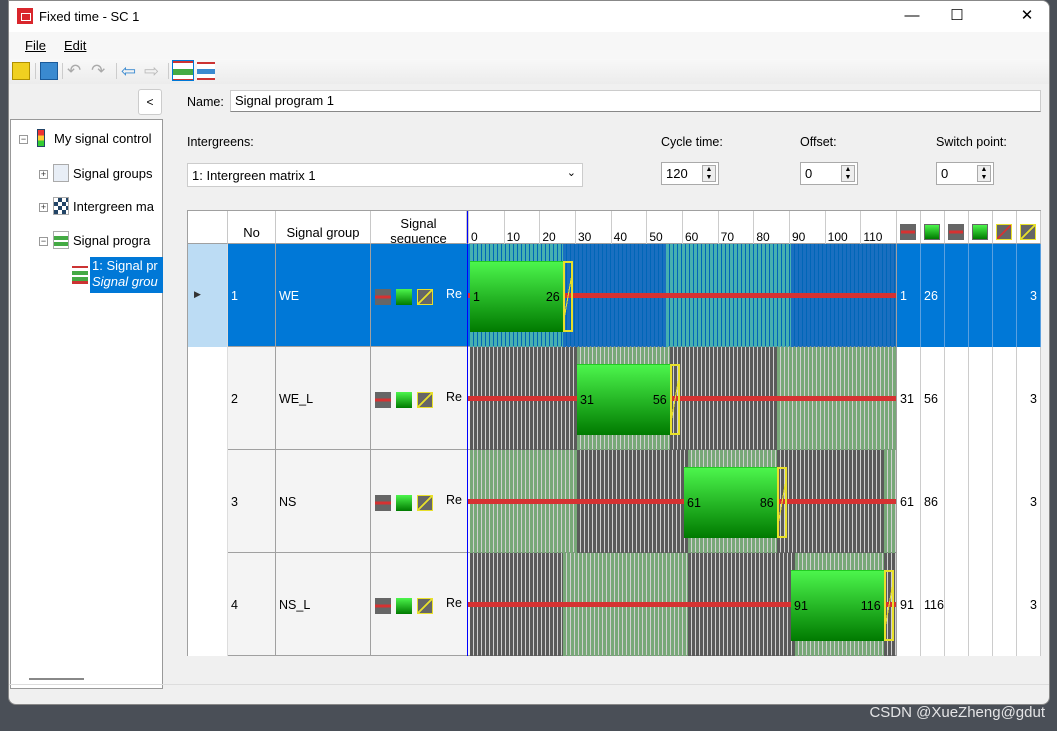  What do you see at coordinates (35, 45) in the screenshot?
I see `menu-file: File` at bounding box center [35, 45].